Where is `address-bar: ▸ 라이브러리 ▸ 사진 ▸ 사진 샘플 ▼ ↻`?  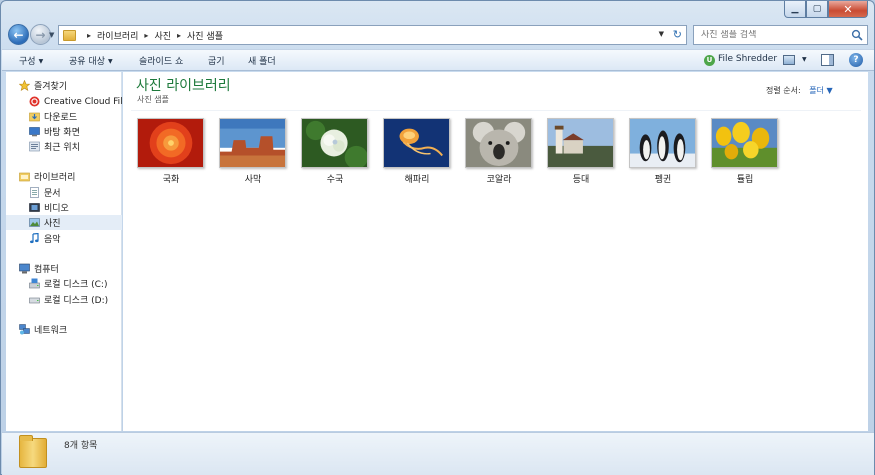
address-bar: ▸ 라이브러리 ▸ 사진 ▸ 사진 샘플 ▼ ↻ is located at coordinates (372, 35).